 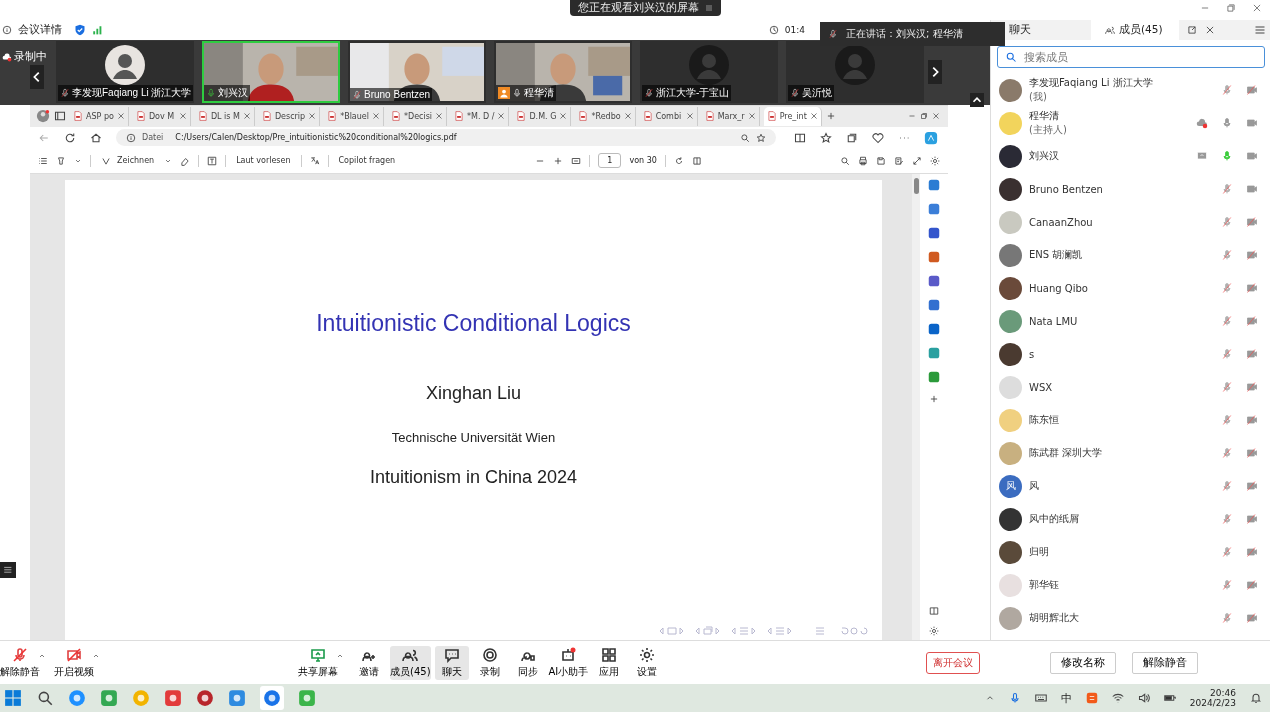 What do you see at coordinates (1231, 8) in the screenshot?
I see `maximize-button` at bounding box center [1231, 8].